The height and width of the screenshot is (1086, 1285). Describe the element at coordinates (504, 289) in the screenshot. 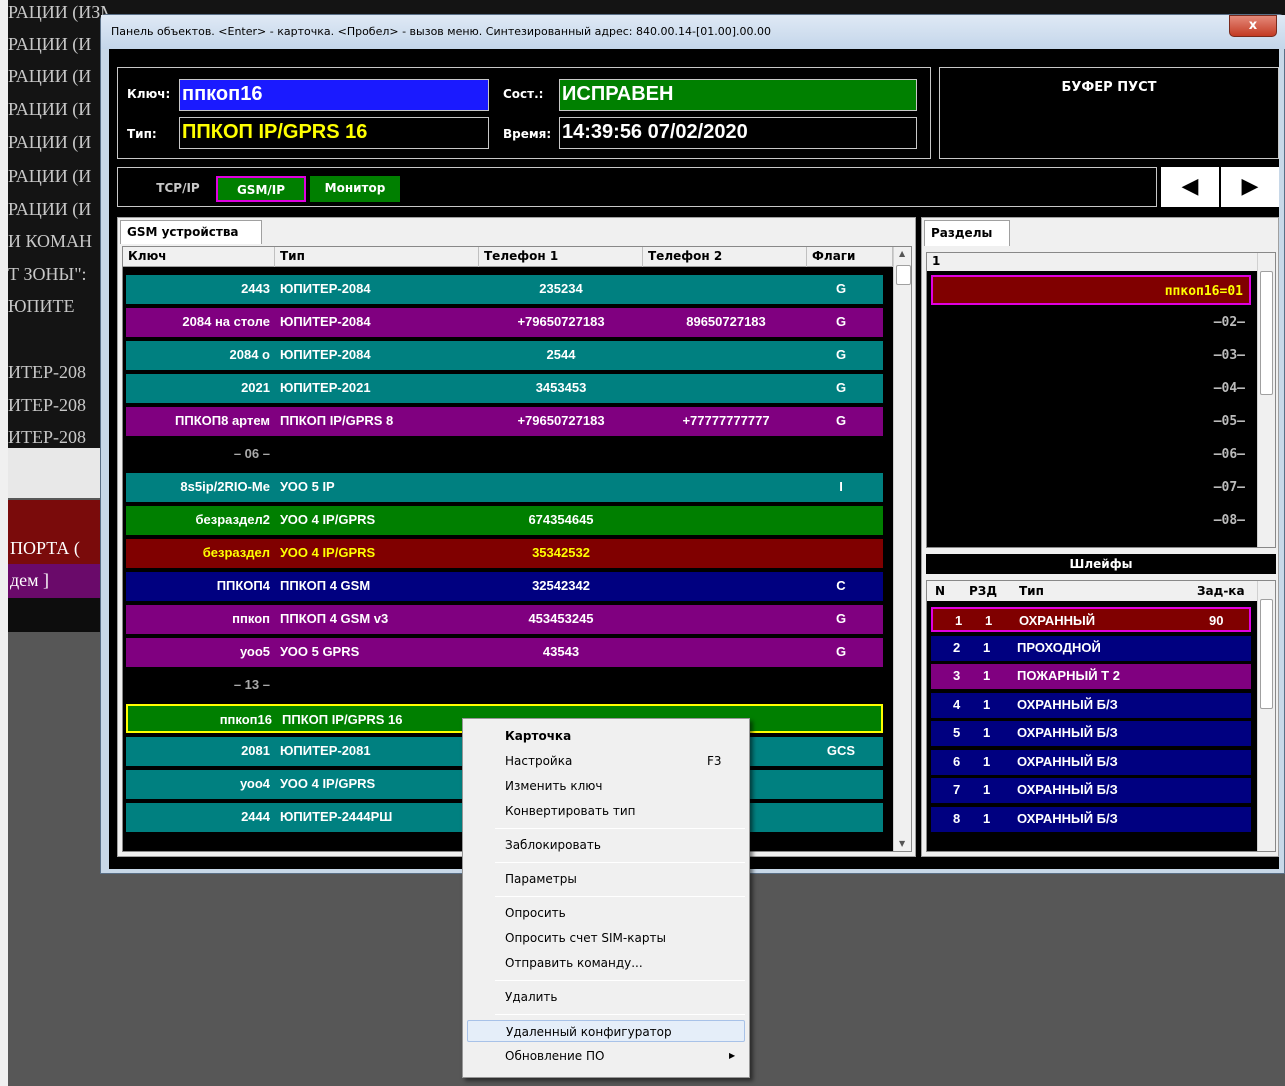

I see `device-row: 2443 ЮПИТЕР-2084 235234 G` at that location.